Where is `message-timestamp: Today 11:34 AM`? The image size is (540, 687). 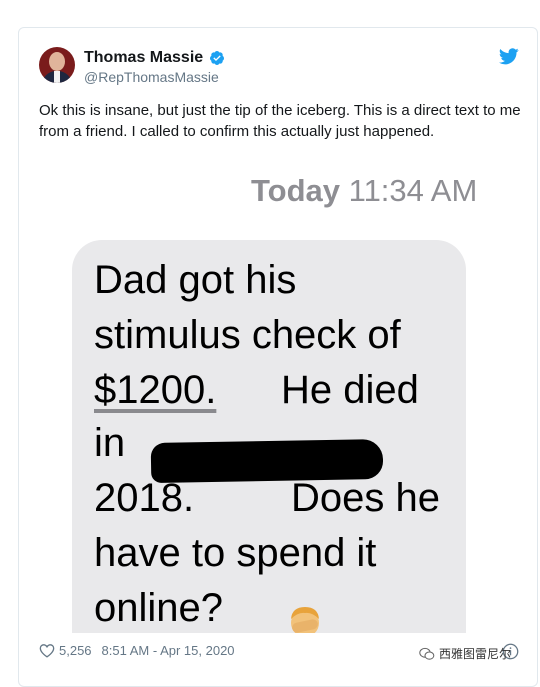 message-timestamp: Today 11:34 AM is located at coordinates (364, 190).